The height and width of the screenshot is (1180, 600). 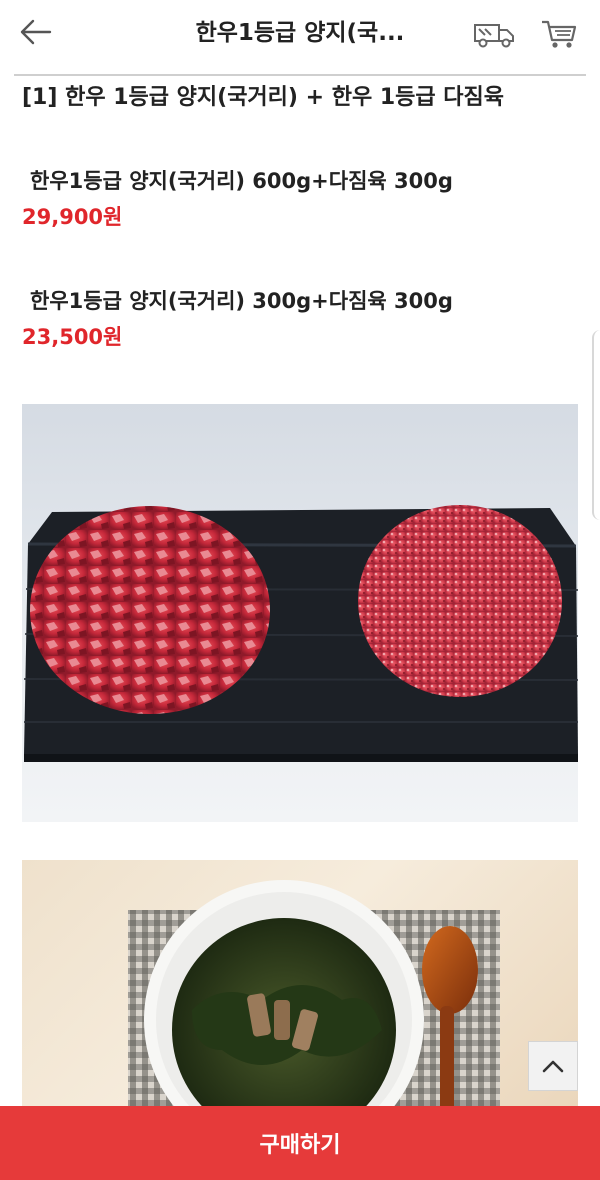 I want to click on shopping-cart-icon, so click(x=559, y=34).